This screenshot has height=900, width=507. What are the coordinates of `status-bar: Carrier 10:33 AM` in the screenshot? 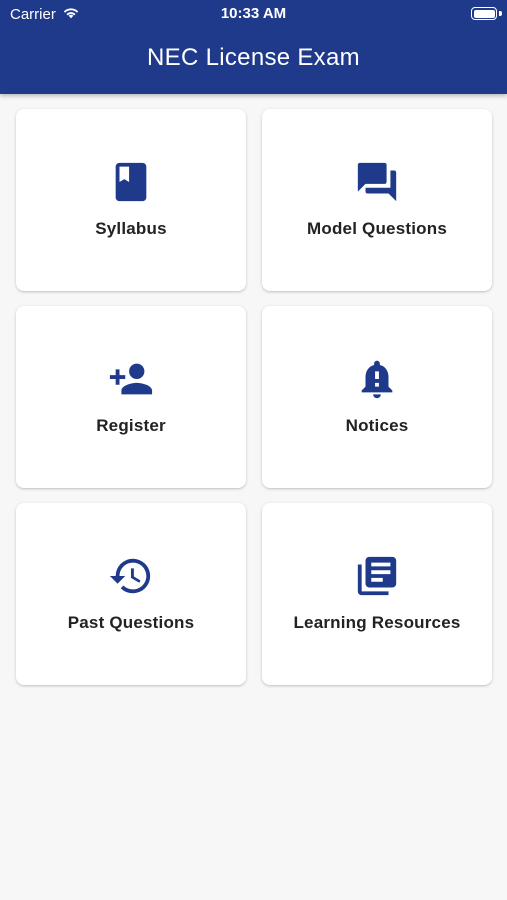 It's located at (253, 14).